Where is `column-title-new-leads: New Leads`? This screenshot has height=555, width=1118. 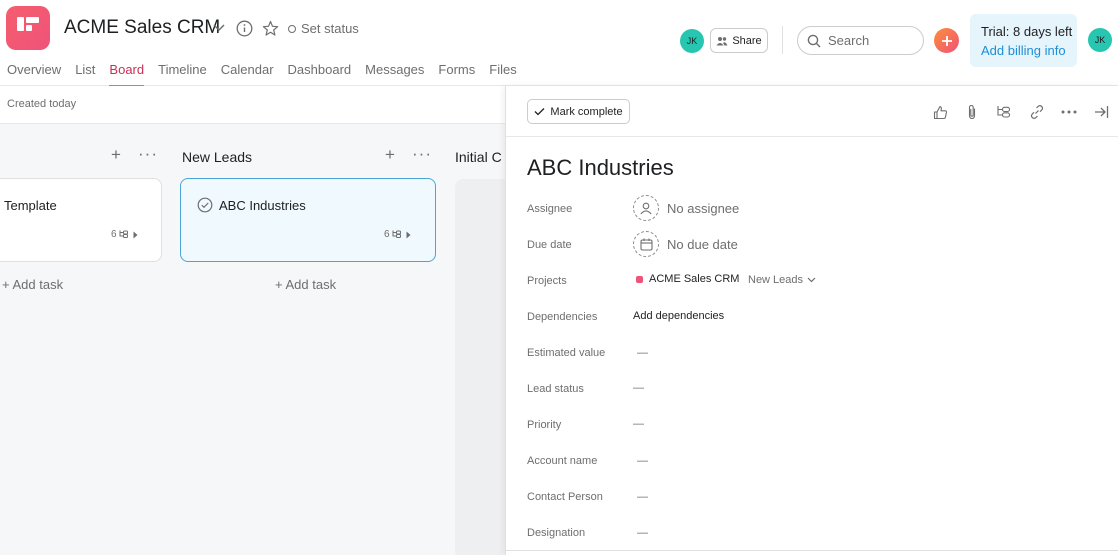 column-title-new-leads: New Leads is located at coordinates (217, 157).